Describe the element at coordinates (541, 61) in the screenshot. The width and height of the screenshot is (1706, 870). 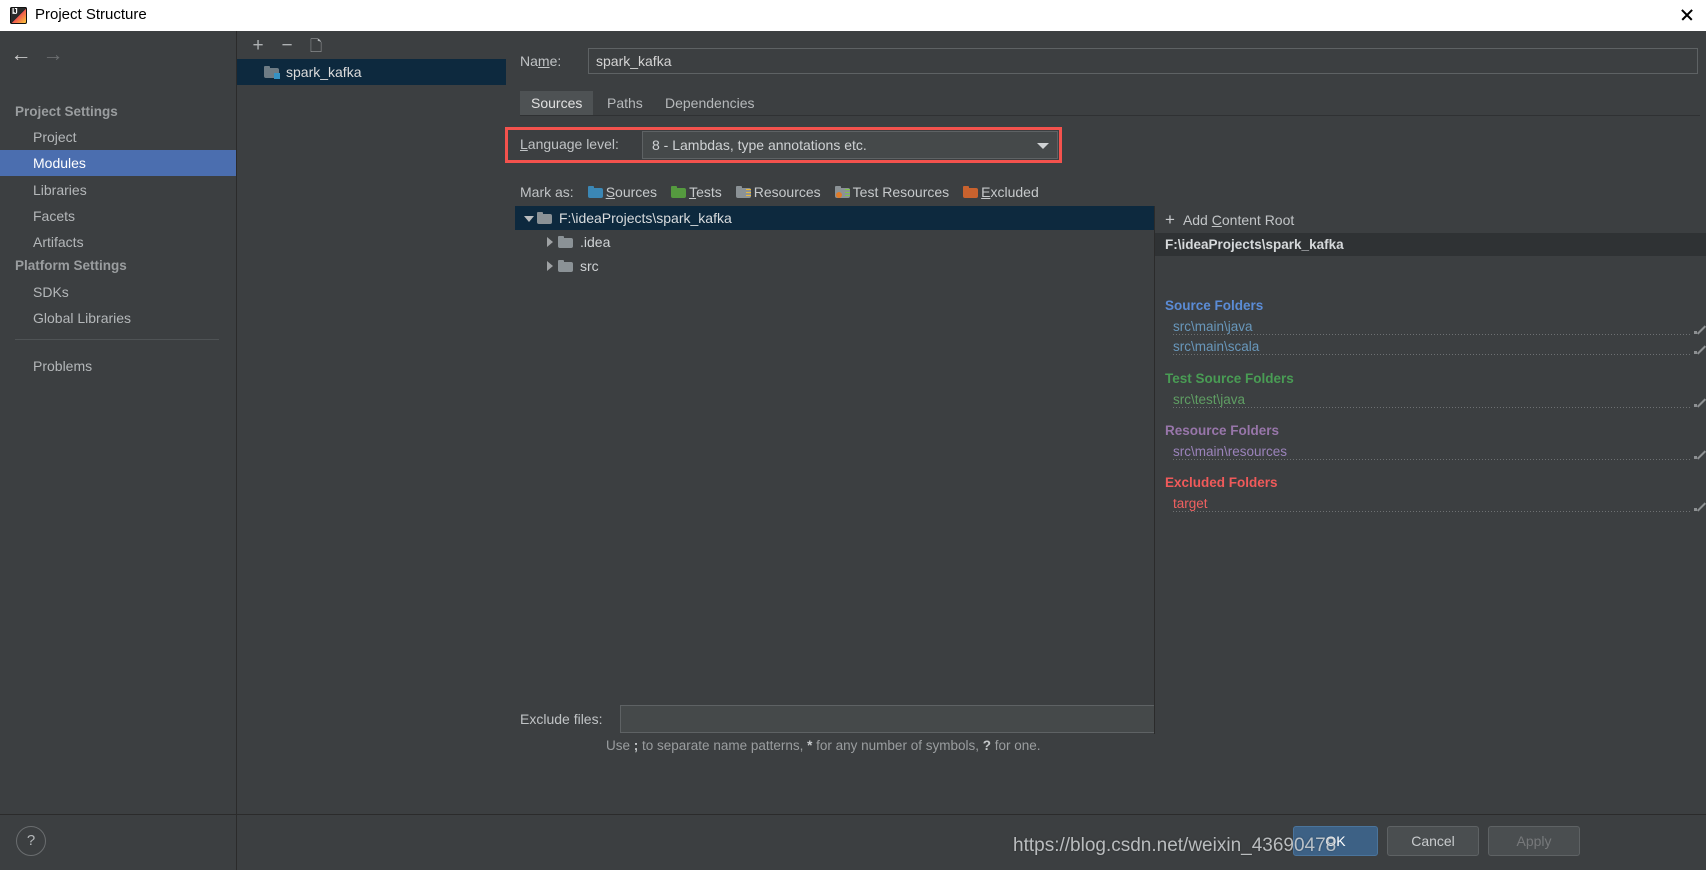
I see `name-label: Name:` at that location.